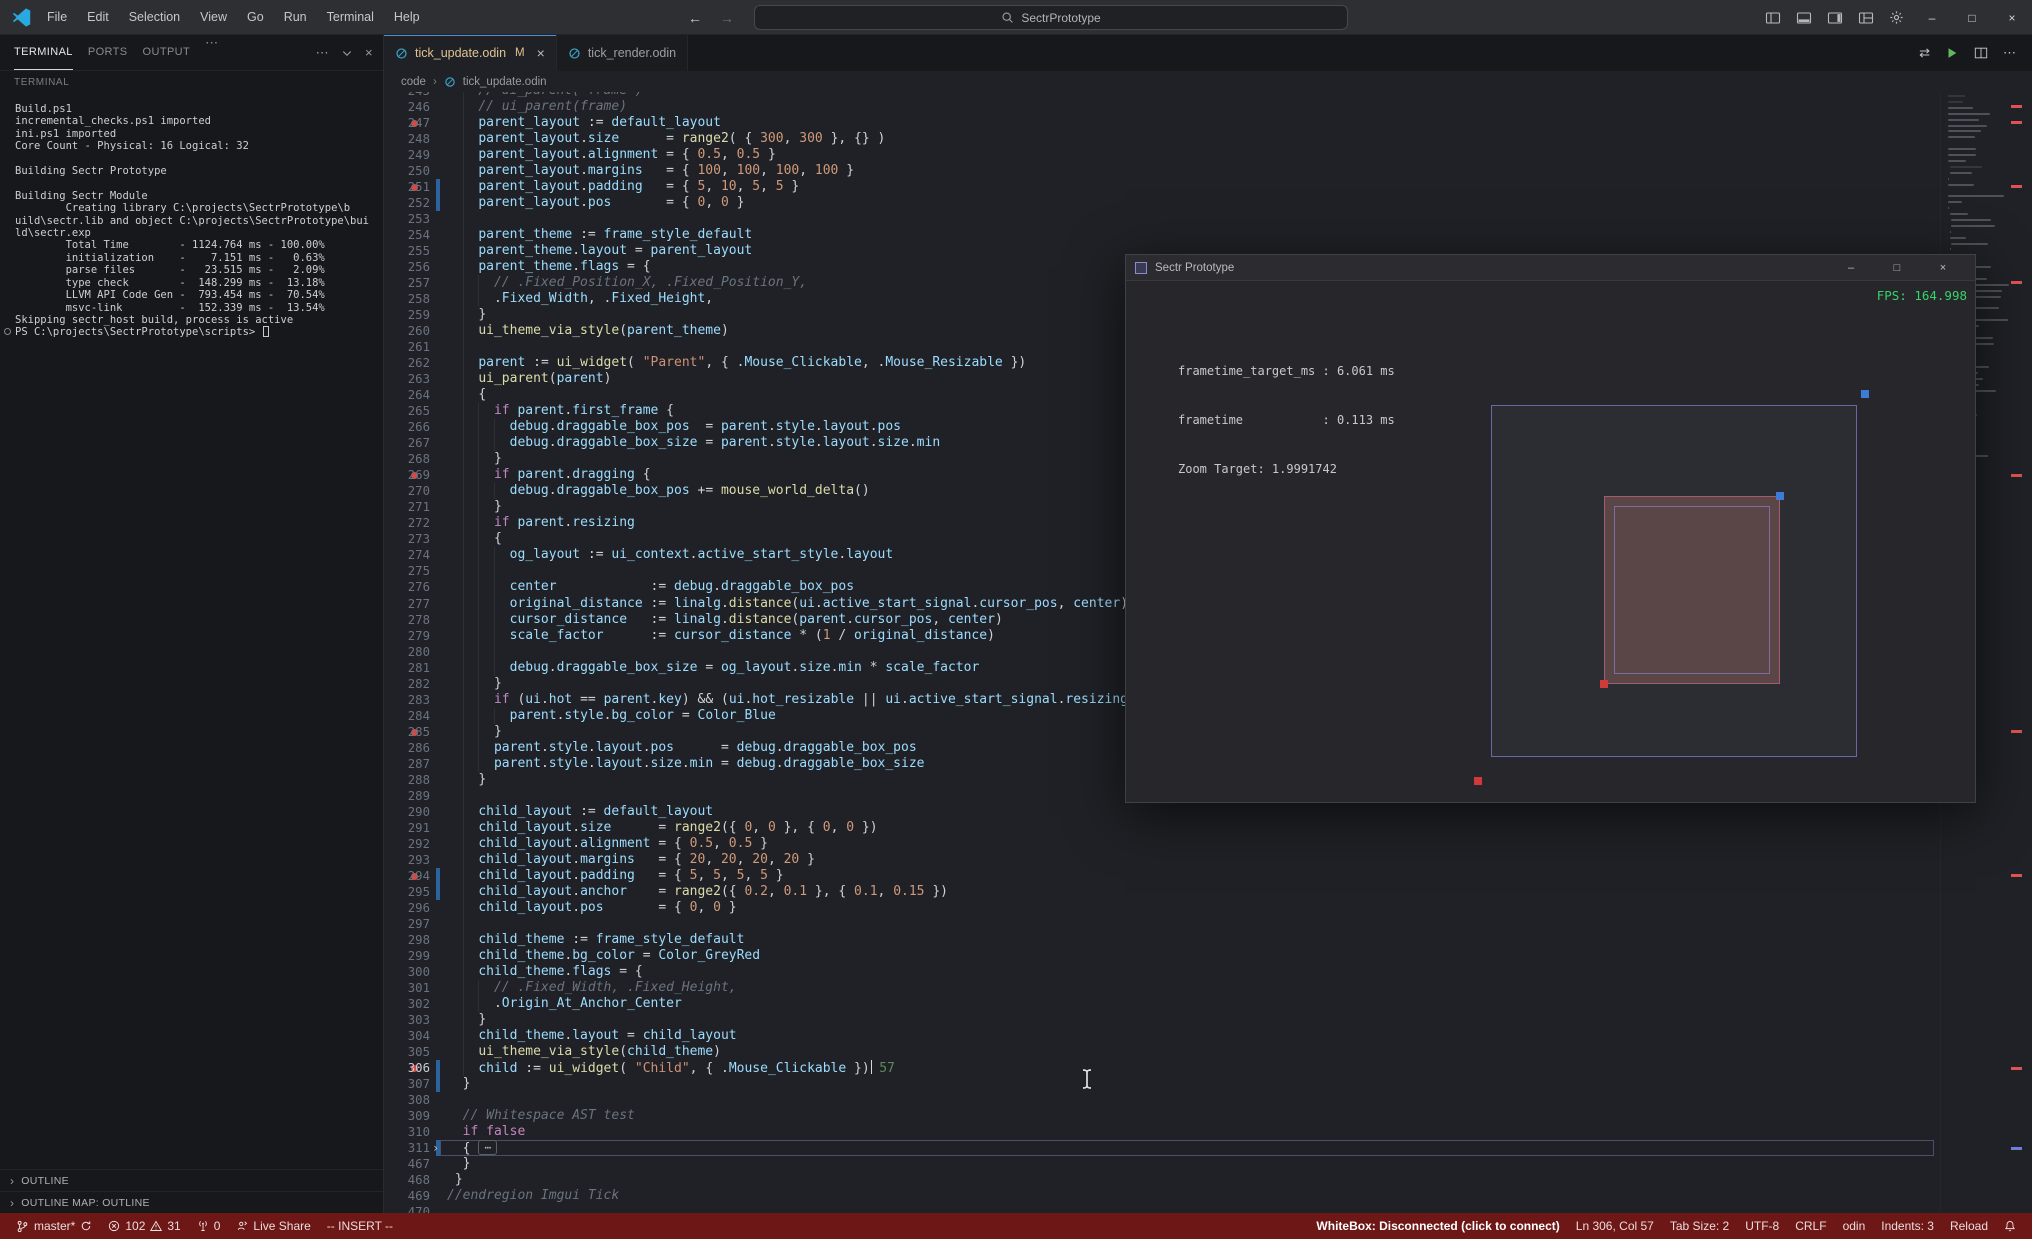 Image resolution: width=2032 pixels, height=1239 pixels. I want to click on terminal-line: Total Time - 1124.764 ms - 100.00%, so click(170, 245).